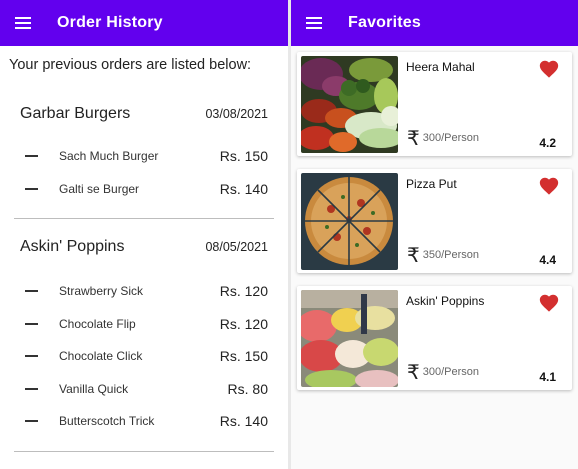  What do you see at coordinates (434, 23) in the screenshot?
I see `app-bar: Favorites` at bounding box center [434, 23].